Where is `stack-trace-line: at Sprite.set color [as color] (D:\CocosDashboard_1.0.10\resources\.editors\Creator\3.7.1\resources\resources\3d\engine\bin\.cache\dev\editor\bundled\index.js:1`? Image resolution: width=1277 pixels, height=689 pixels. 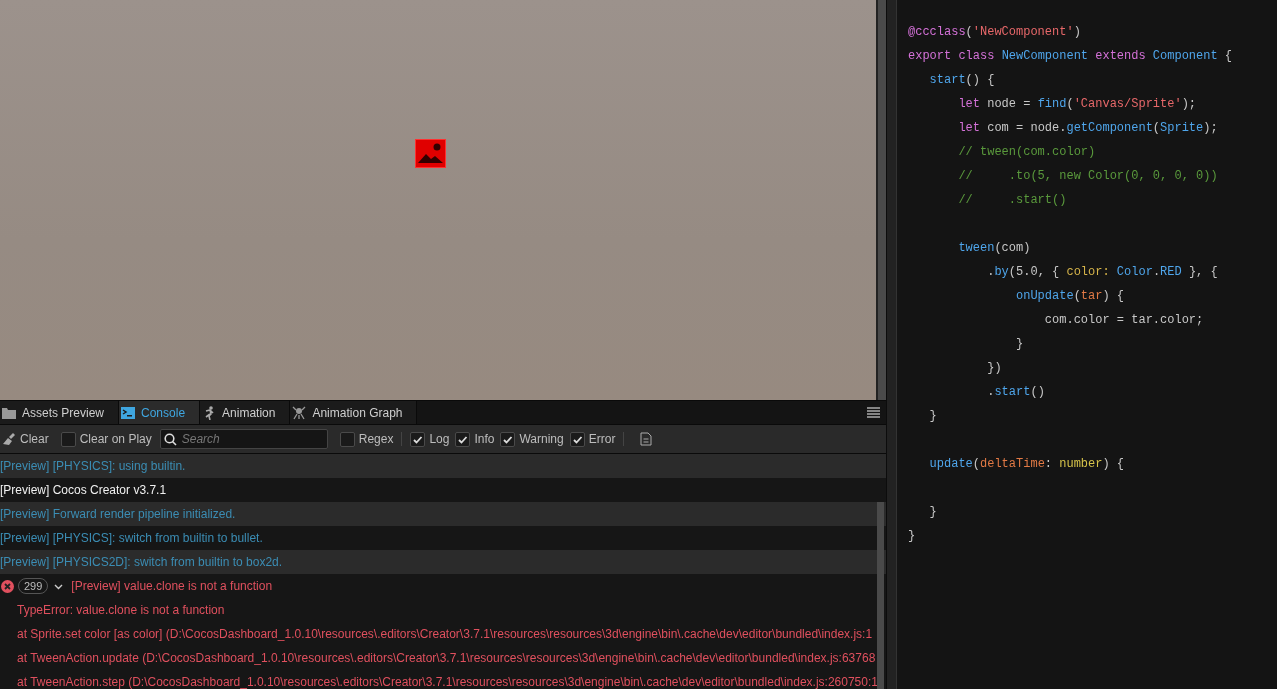
stack-trace-line: at Sprite.set color [as color] (D:\CocosDashboard_1.0.10\resources\.editors\Creator\3.7.1\resources\resources\3d\engine\bin\.cache\dev\editor\bundled\index.js:1 is located at coordinates (445, 634).